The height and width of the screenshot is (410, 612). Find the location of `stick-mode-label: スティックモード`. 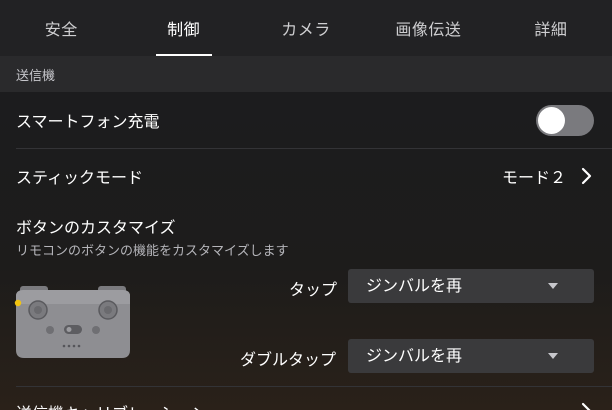

stick-mode-label: スティックモード is located at coordinates (80, 177).